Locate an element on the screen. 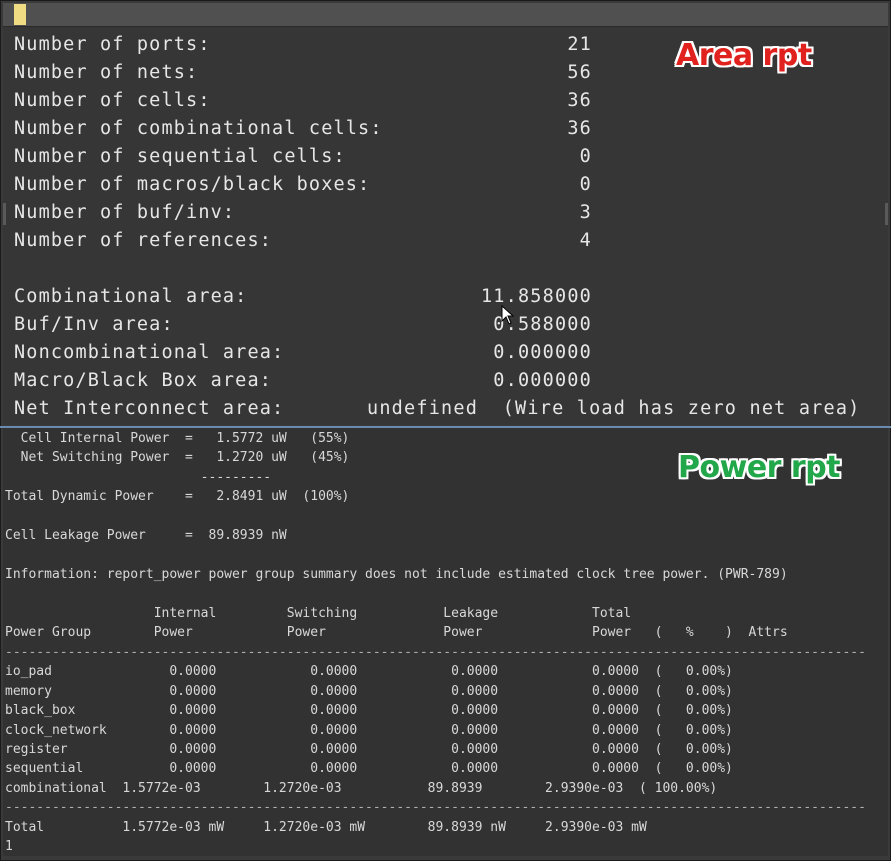 This screenshot has height=861, width=891. area-row-label: Number of macros/black boxes: is located at coordinates (192, 184).